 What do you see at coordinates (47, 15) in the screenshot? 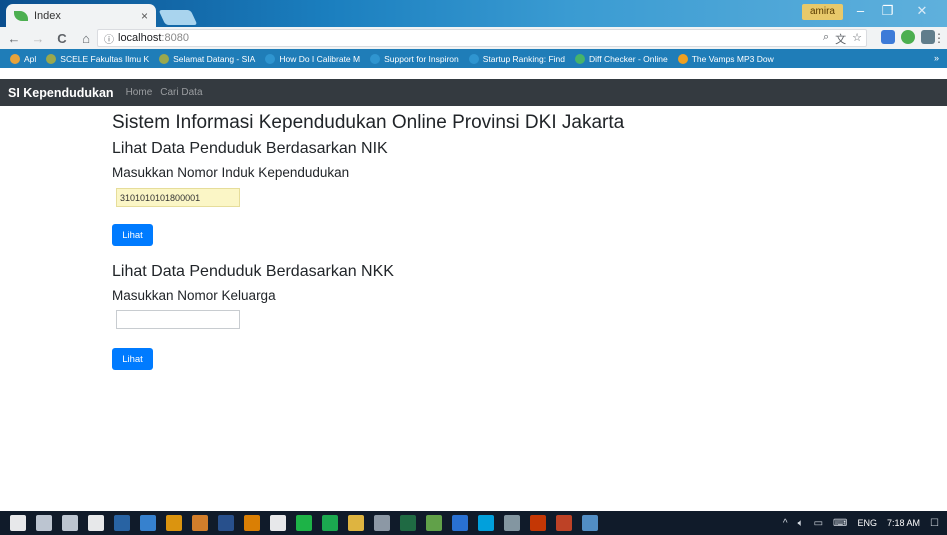
I see `tab-title: Index` at bounding box center [47, 15].